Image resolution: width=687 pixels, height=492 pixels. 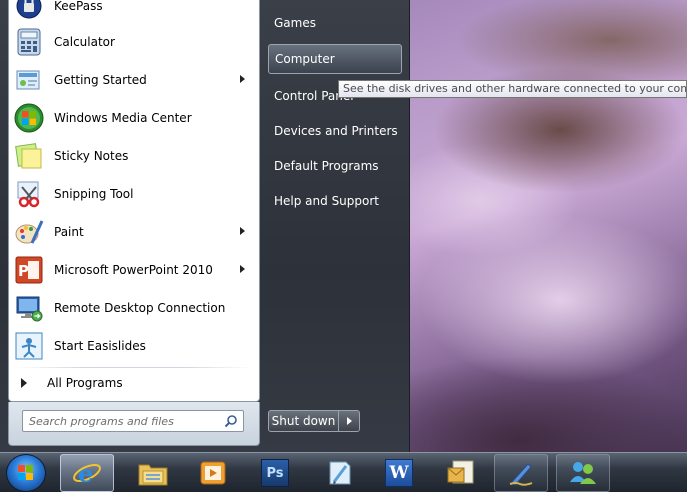 What do you see at coordinates (94, 194) in the screenshot?
I see `program-label: Snipping Tool` at bounding box center [94, 194].